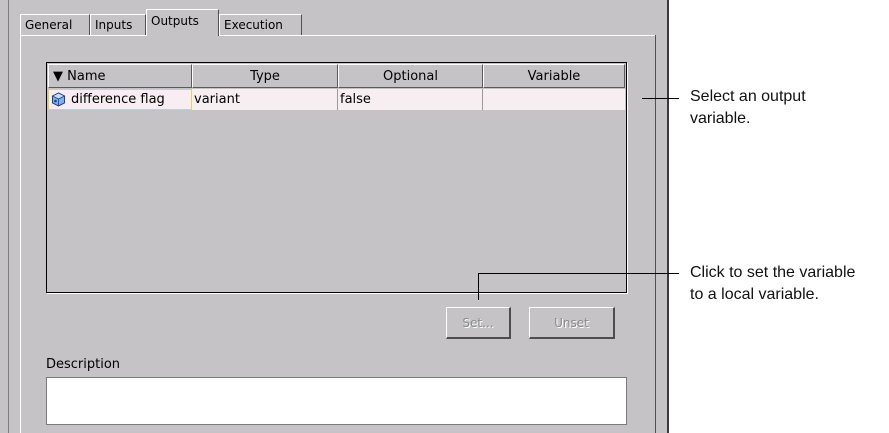 This screenshot has height=433, width=889. Describe the element at coordinates (748, 96) in the screenshot. I see `callout-select-line1: Select an output` at that location.